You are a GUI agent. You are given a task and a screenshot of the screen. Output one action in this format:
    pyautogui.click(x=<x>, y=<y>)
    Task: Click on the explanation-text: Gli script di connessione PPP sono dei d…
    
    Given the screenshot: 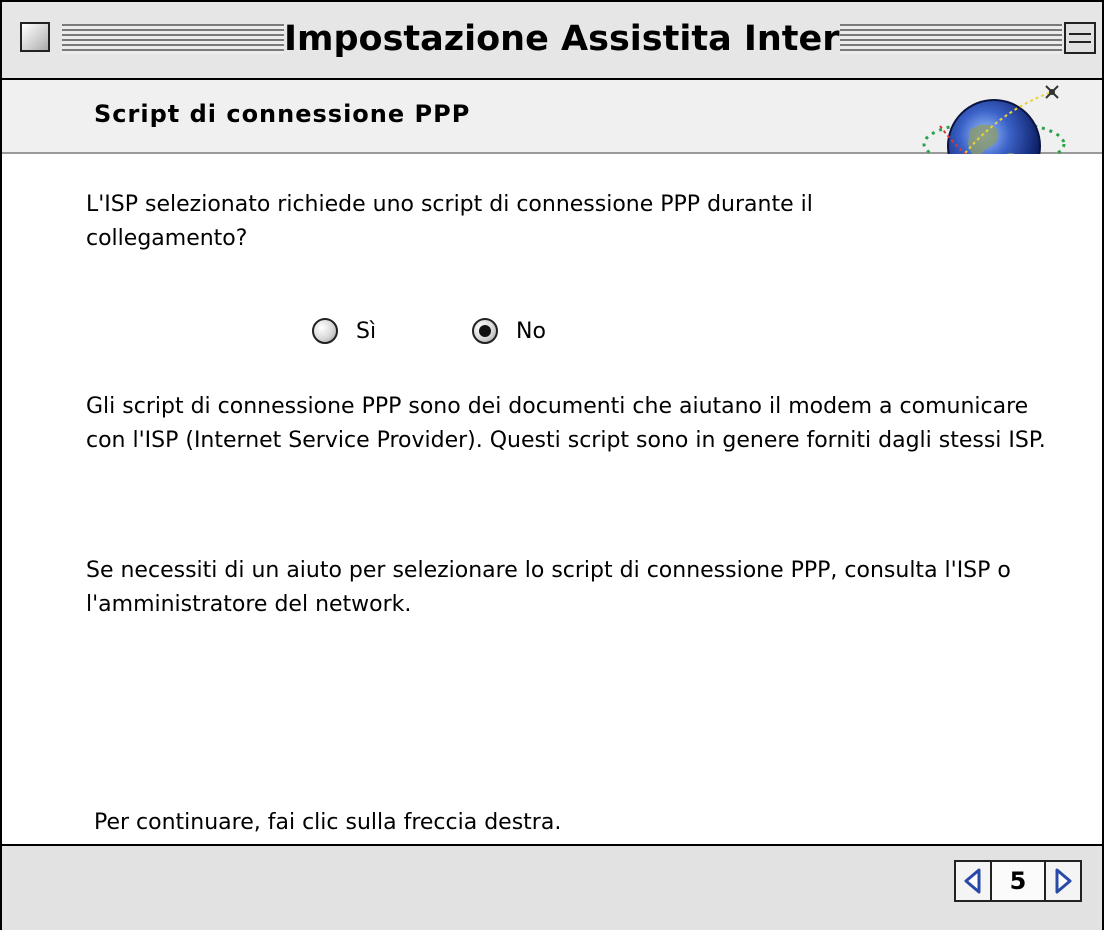 What is the action you would take?
    pyautogui.click(x=566, y=423)
    